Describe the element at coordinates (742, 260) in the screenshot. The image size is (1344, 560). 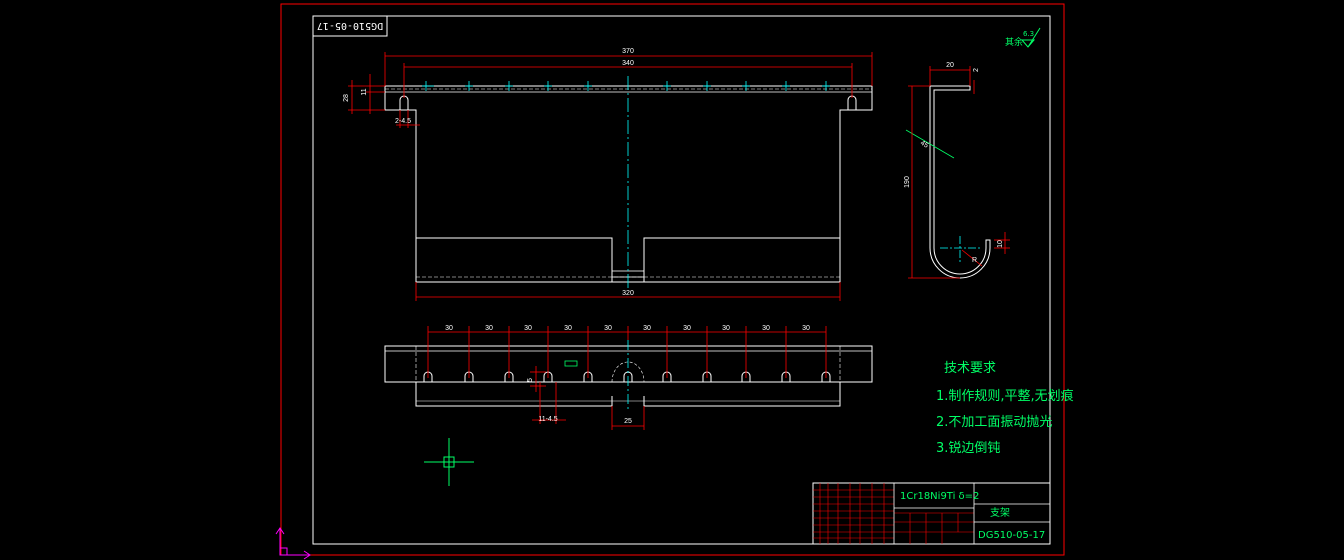
I see `right-bottom-tab` at that location.